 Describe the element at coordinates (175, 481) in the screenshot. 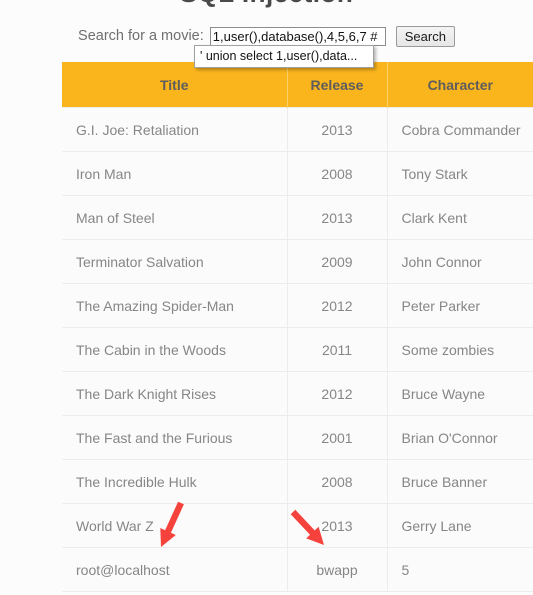

I see `cell-title: The Incredible Hulk` at that location.